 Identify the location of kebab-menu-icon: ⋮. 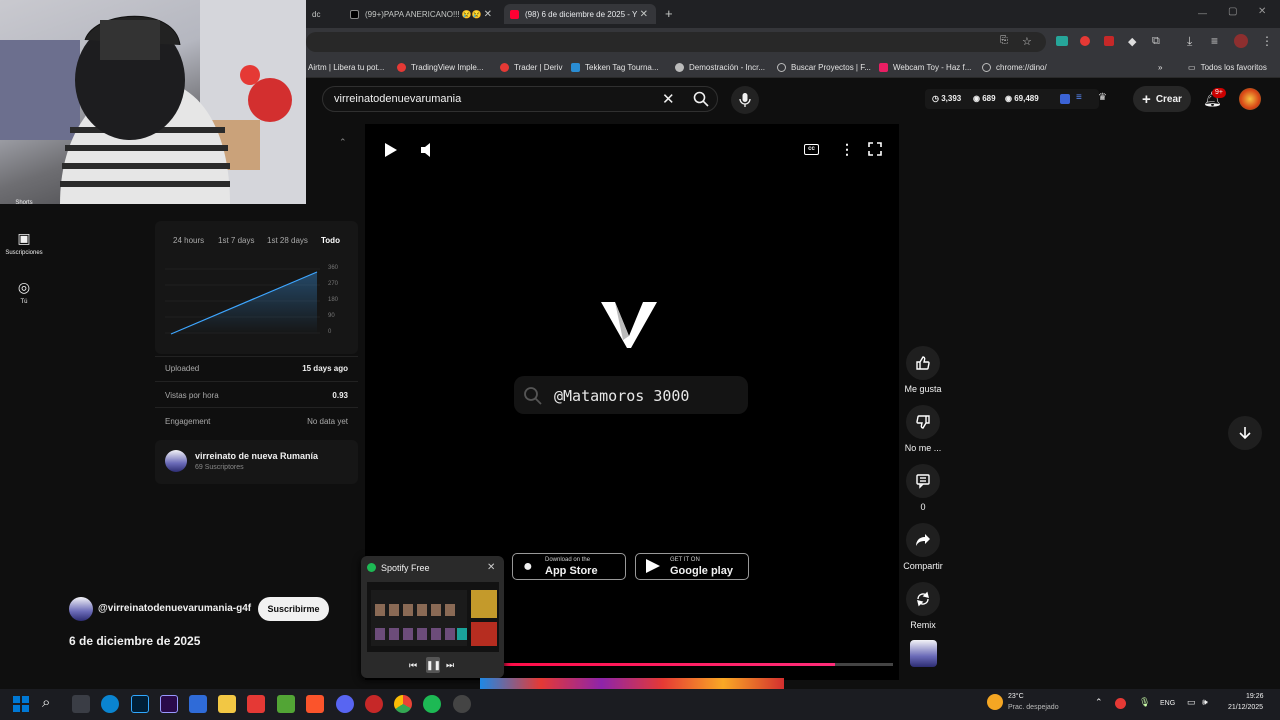
(1267, 41).